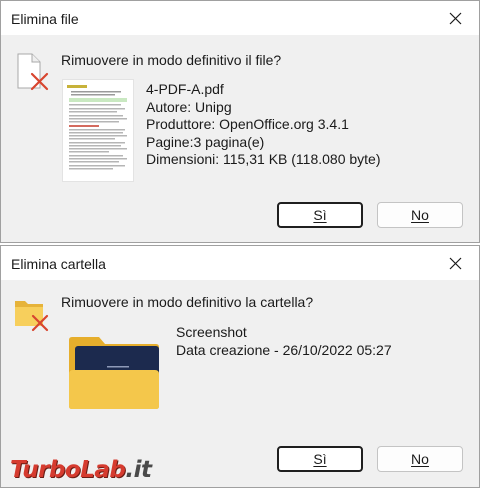  I want to click on file-producer: Produttore: OpenOffice.org 3.4.1, so click(247, 124).